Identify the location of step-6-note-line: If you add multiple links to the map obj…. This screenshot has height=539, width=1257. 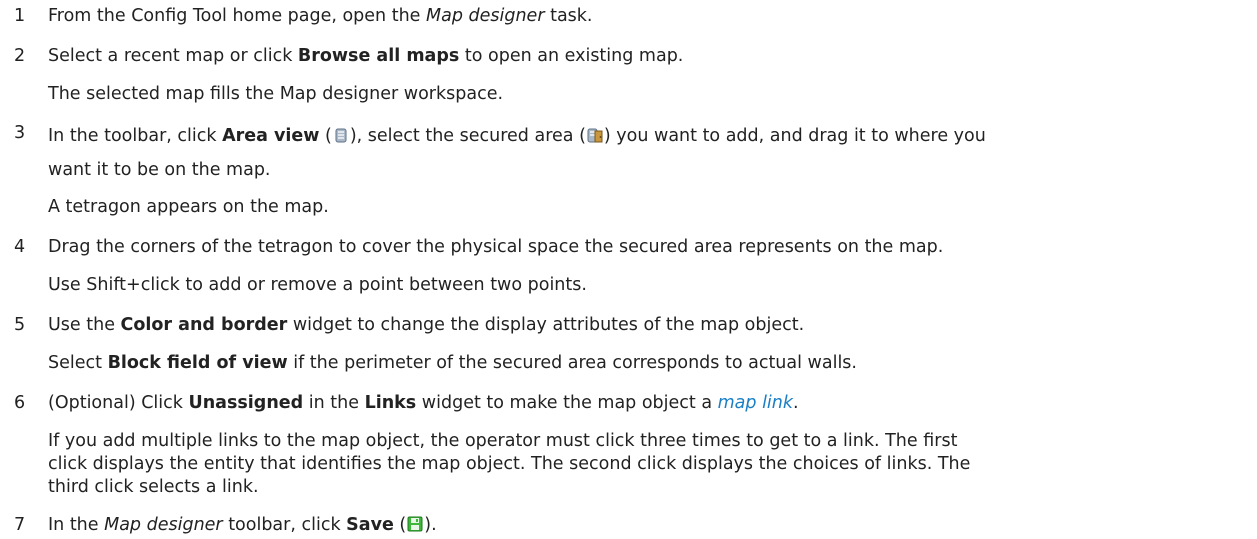
(503, 441).